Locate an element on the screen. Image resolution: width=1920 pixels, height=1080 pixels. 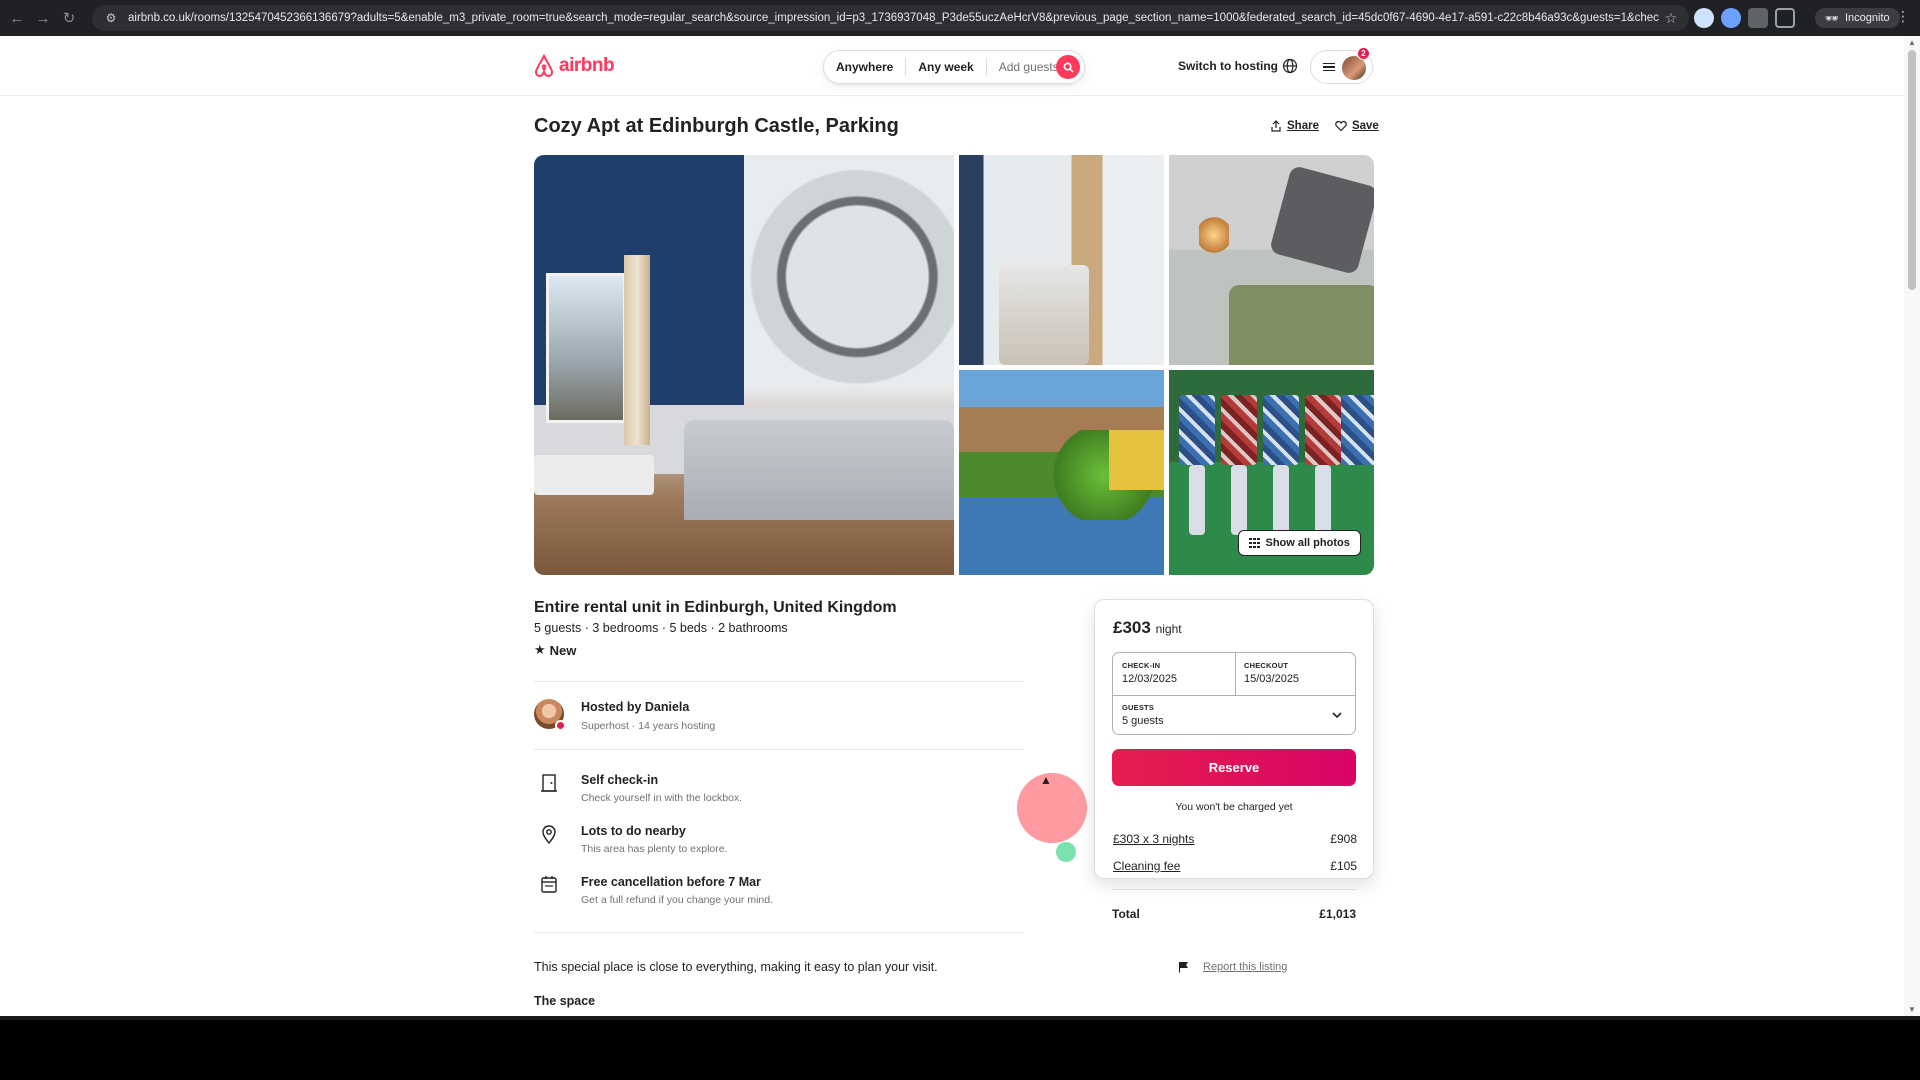
search-anywhere: Anywhere is located at coordinates (864, 67).